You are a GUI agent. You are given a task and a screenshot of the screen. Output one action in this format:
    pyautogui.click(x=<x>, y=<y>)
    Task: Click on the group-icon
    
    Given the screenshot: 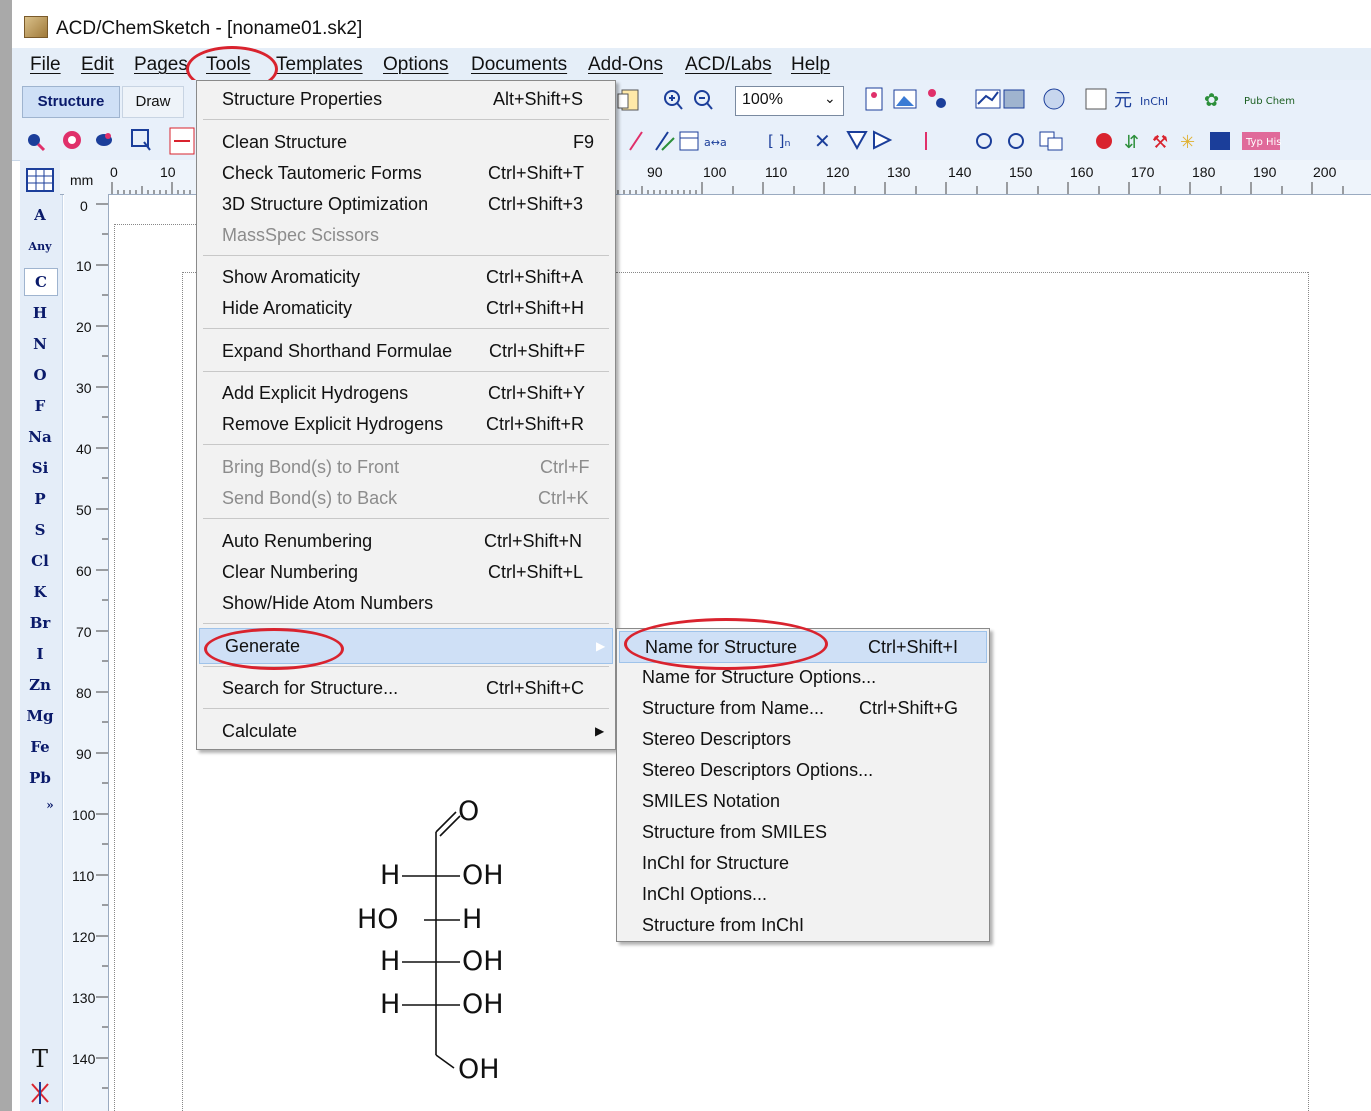 What is the action you would take?
    pyautogui.click(x=1051, y=141)
    